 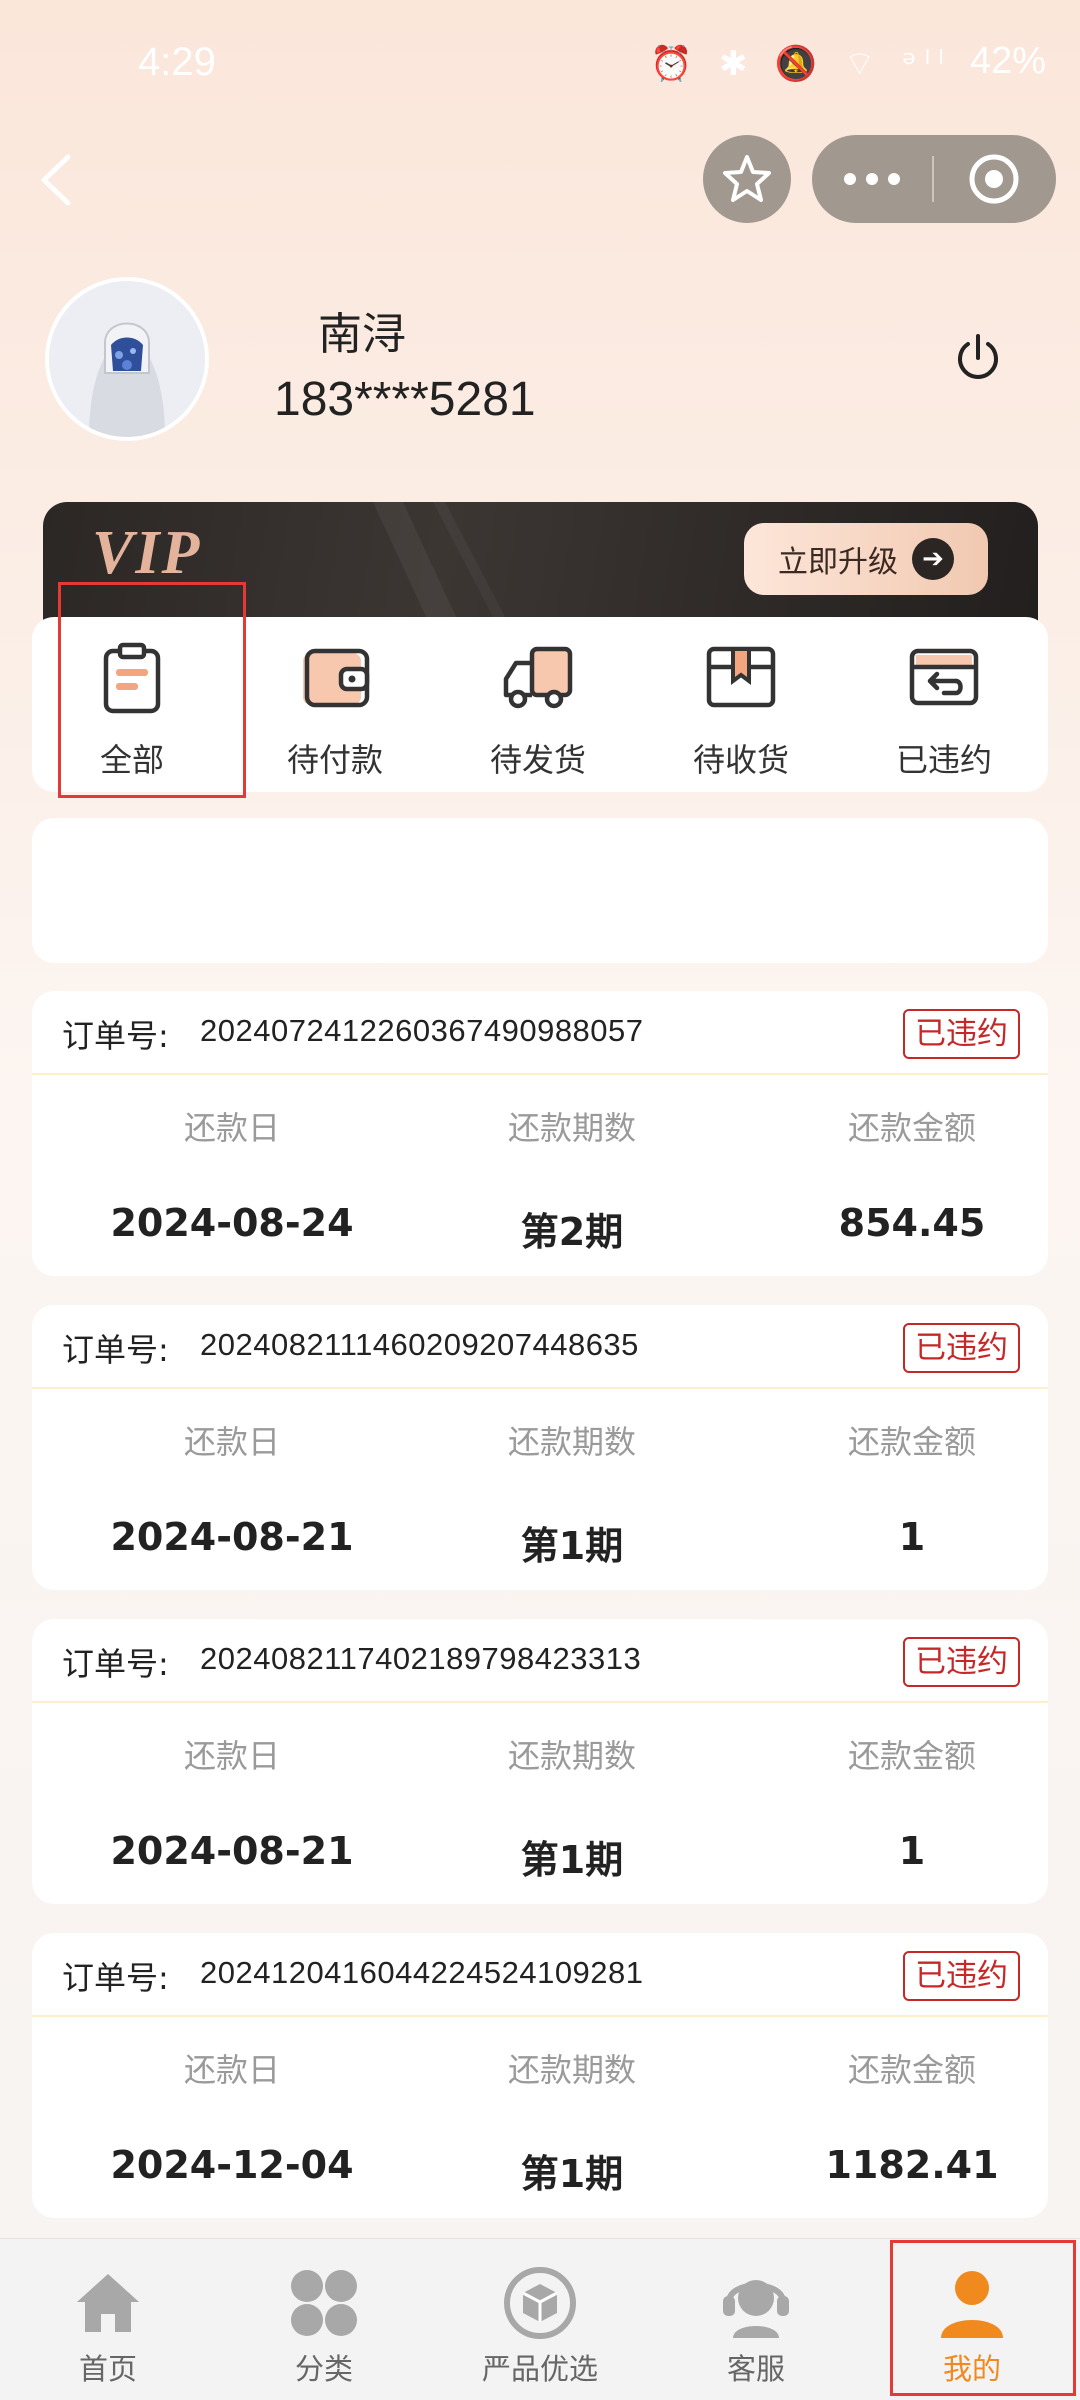 What do you see at coordinates (147, 553) in the screenshot?
I see `vip-logo: VIP` at bounding box center [147, 553].